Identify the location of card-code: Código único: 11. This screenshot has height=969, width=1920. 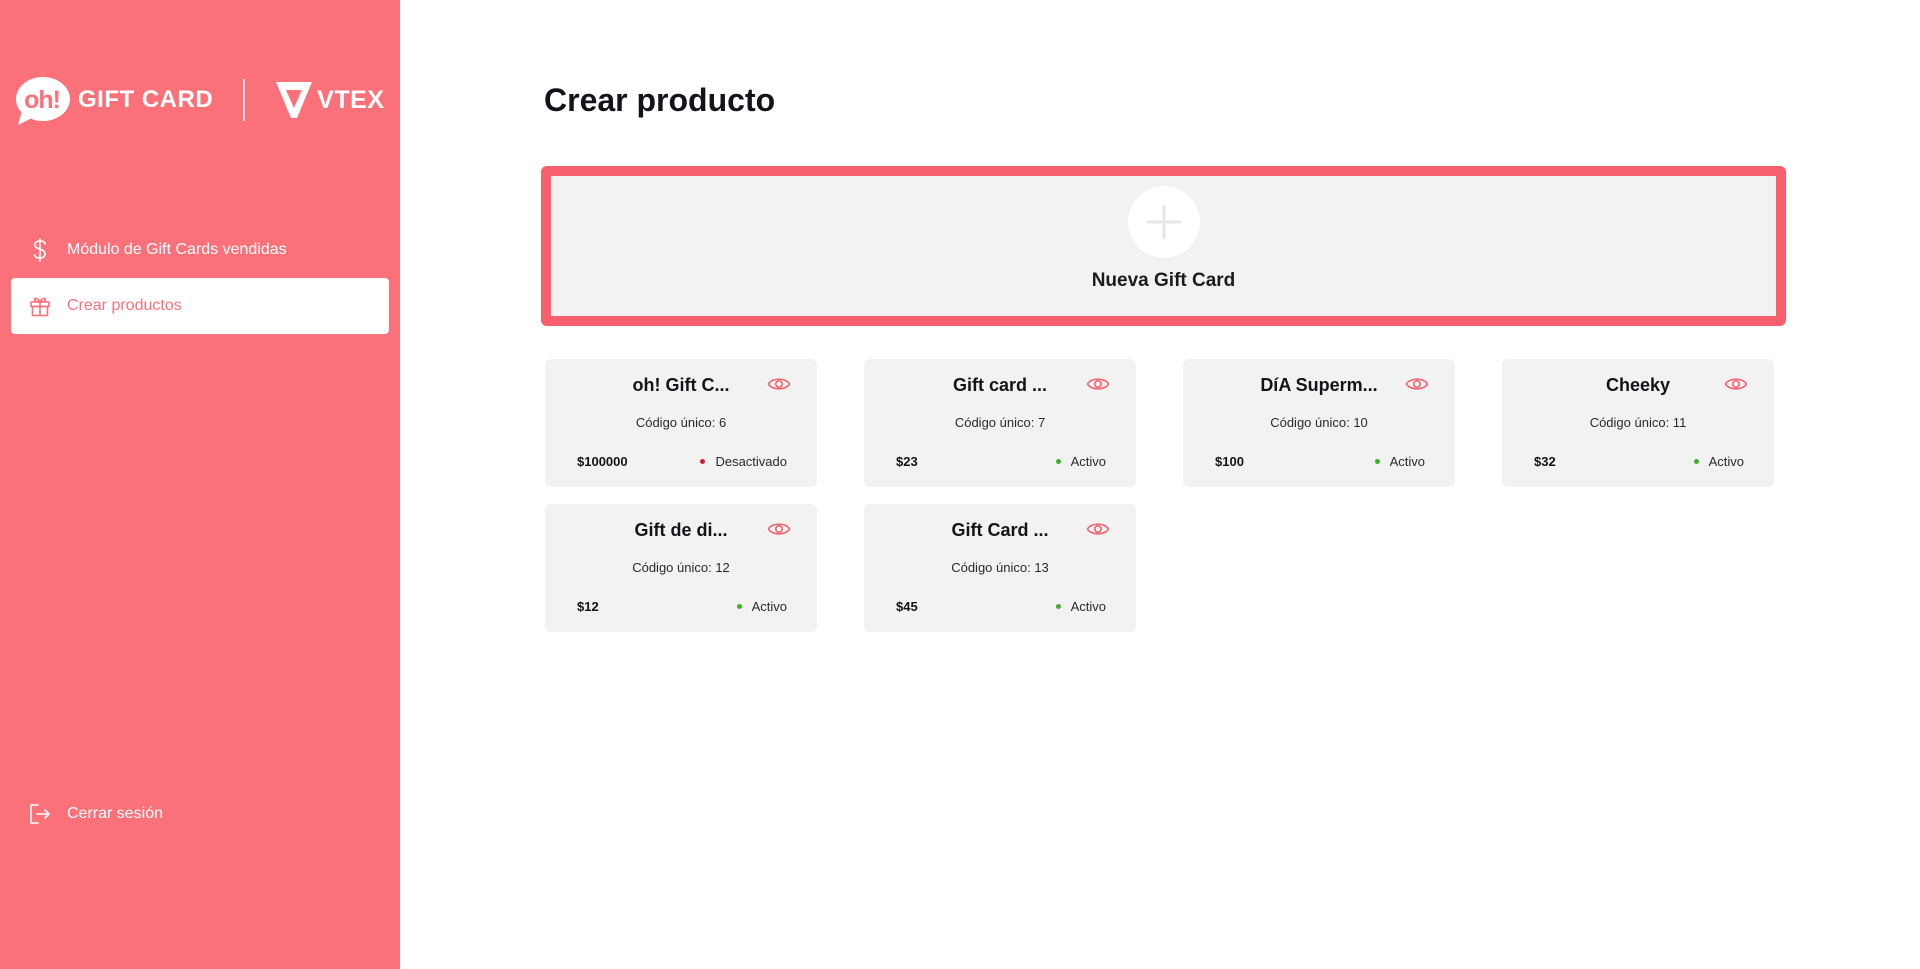
(1638, 422).